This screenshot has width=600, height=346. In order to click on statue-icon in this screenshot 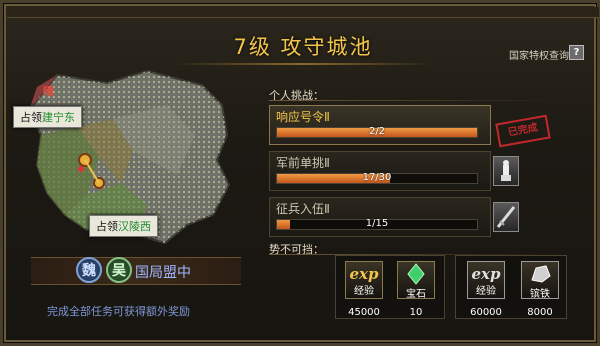, I will do `click(506, 171)`.